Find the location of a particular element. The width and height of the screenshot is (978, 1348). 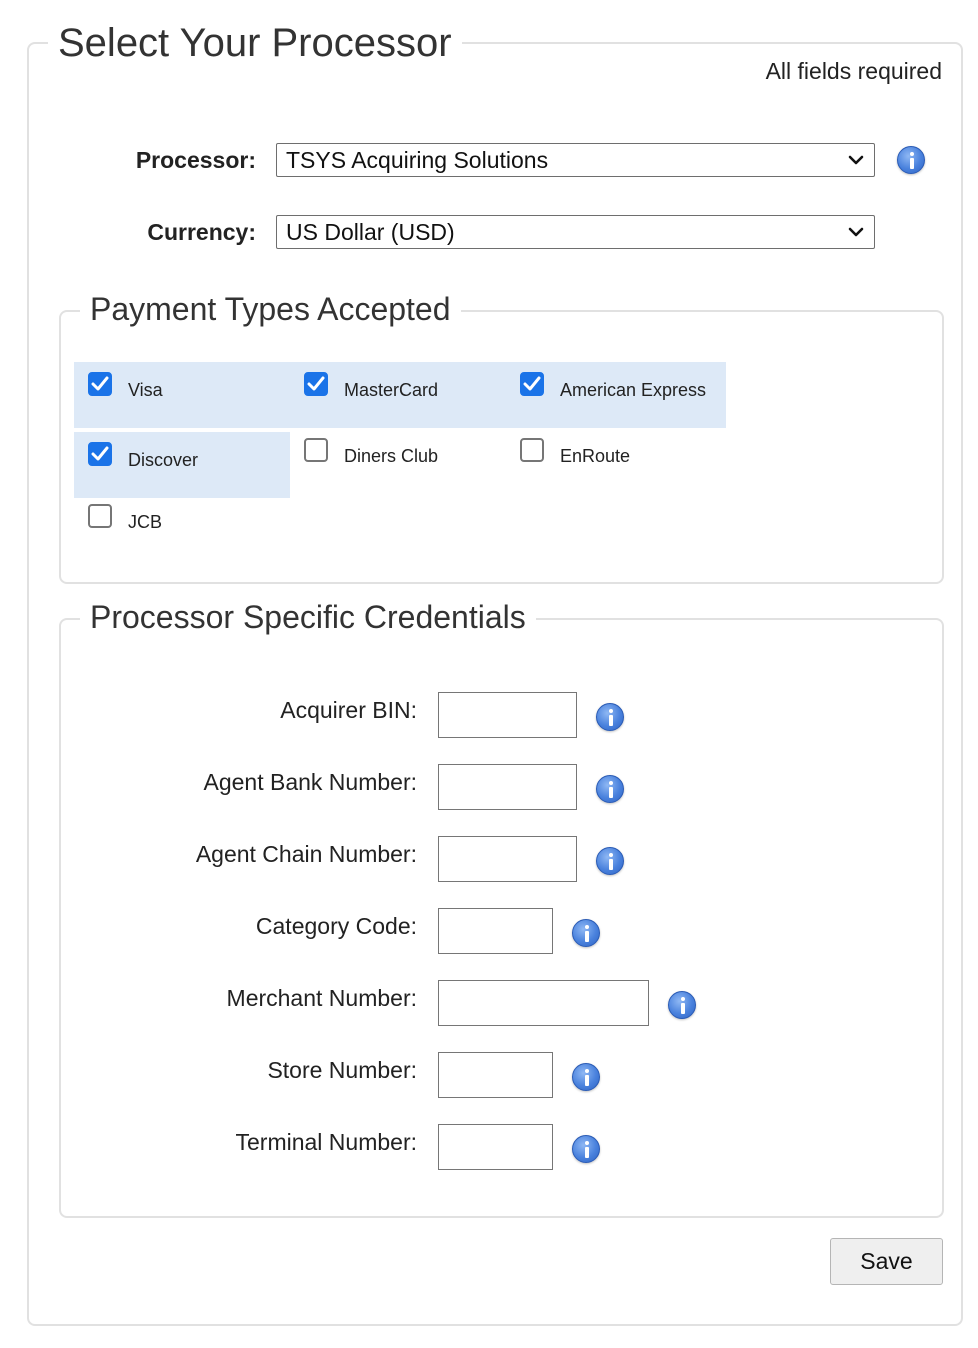

category-code-input is located at coordinates (495, 931).